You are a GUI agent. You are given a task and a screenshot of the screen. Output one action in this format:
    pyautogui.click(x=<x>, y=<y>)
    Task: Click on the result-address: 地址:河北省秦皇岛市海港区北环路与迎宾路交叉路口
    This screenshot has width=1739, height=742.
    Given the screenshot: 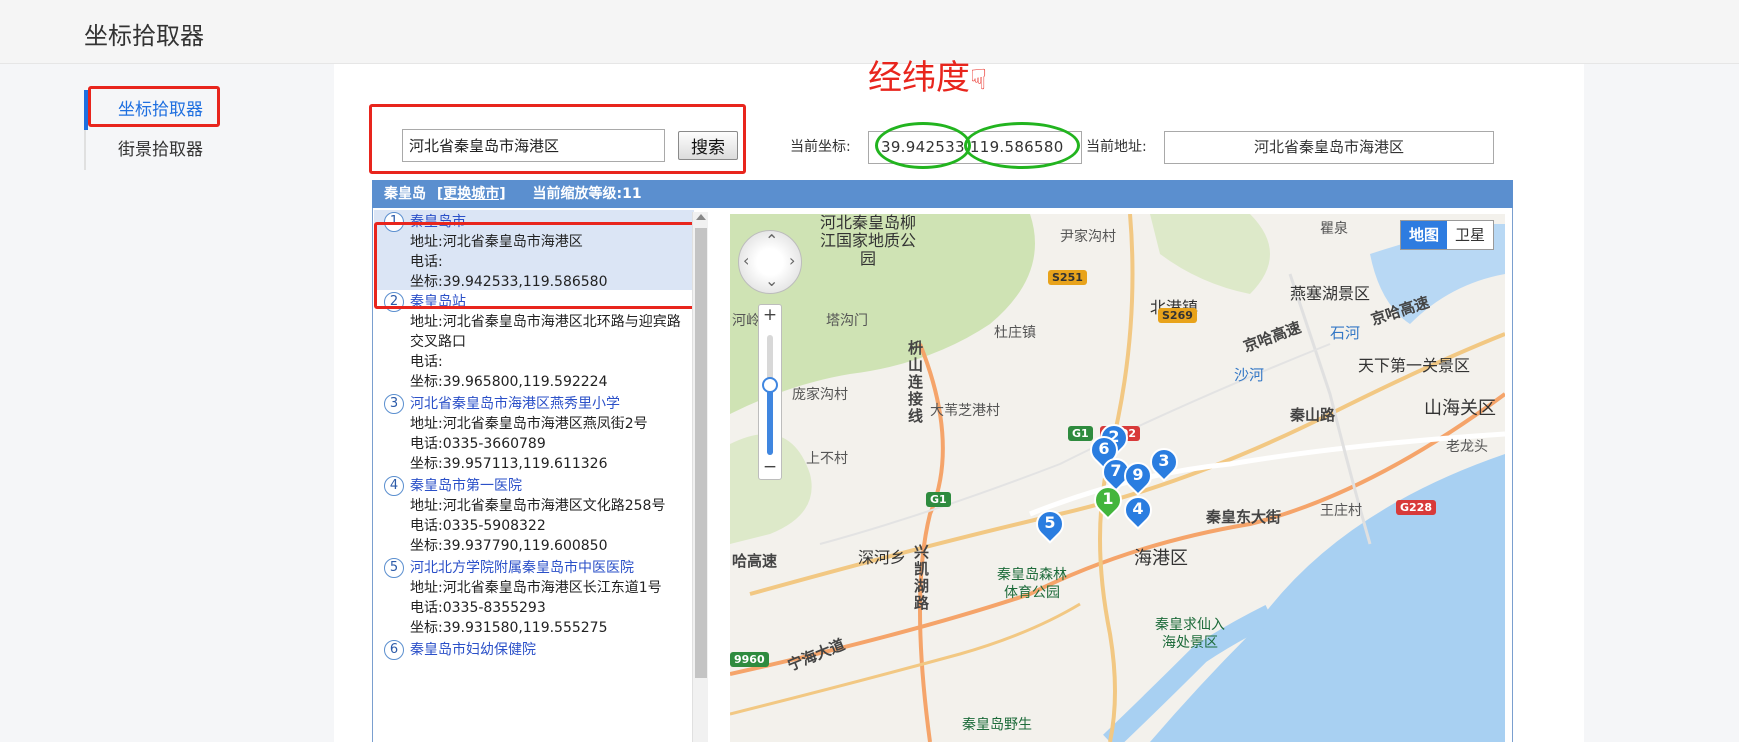 What is the action you would take?
    pyautogui.click(x=545, y=332)
    